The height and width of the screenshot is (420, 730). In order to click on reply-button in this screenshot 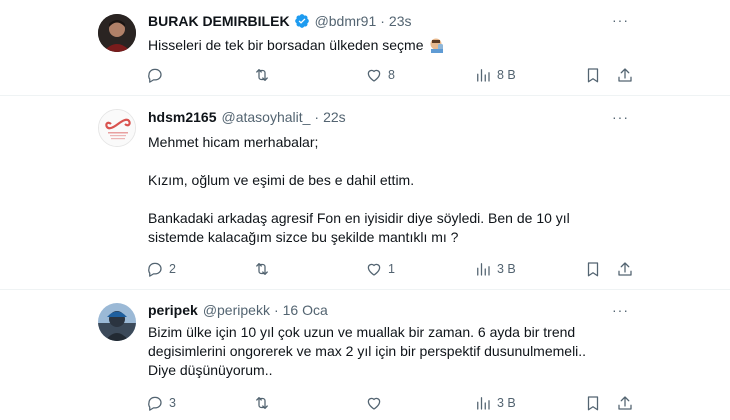, I will do `click(157, 75)`.